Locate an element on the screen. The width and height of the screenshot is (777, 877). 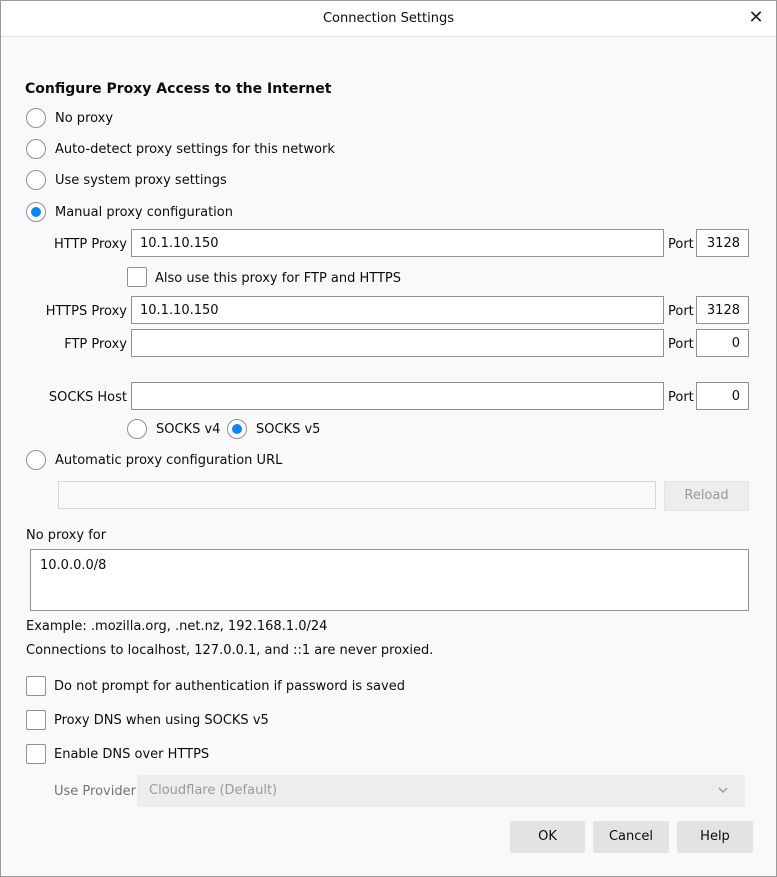
radio-manual-proxy is located at coordinates (36, 212).